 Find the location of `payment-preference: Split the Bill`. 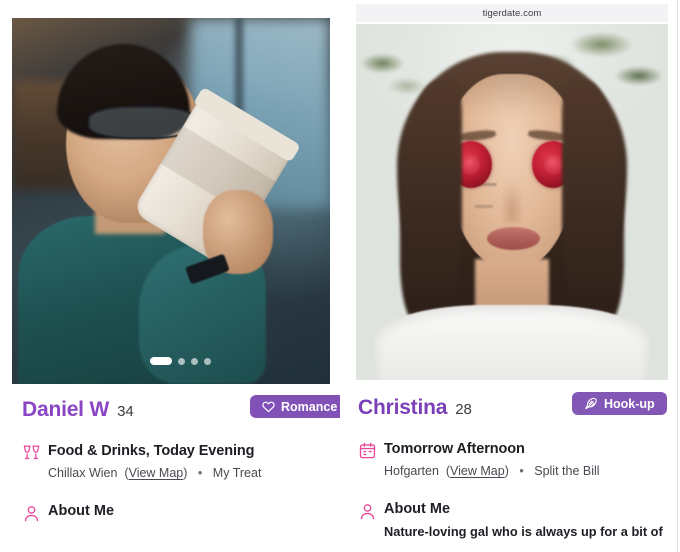

payment-preference: Split the Bill is located at coordinates (567, 471).